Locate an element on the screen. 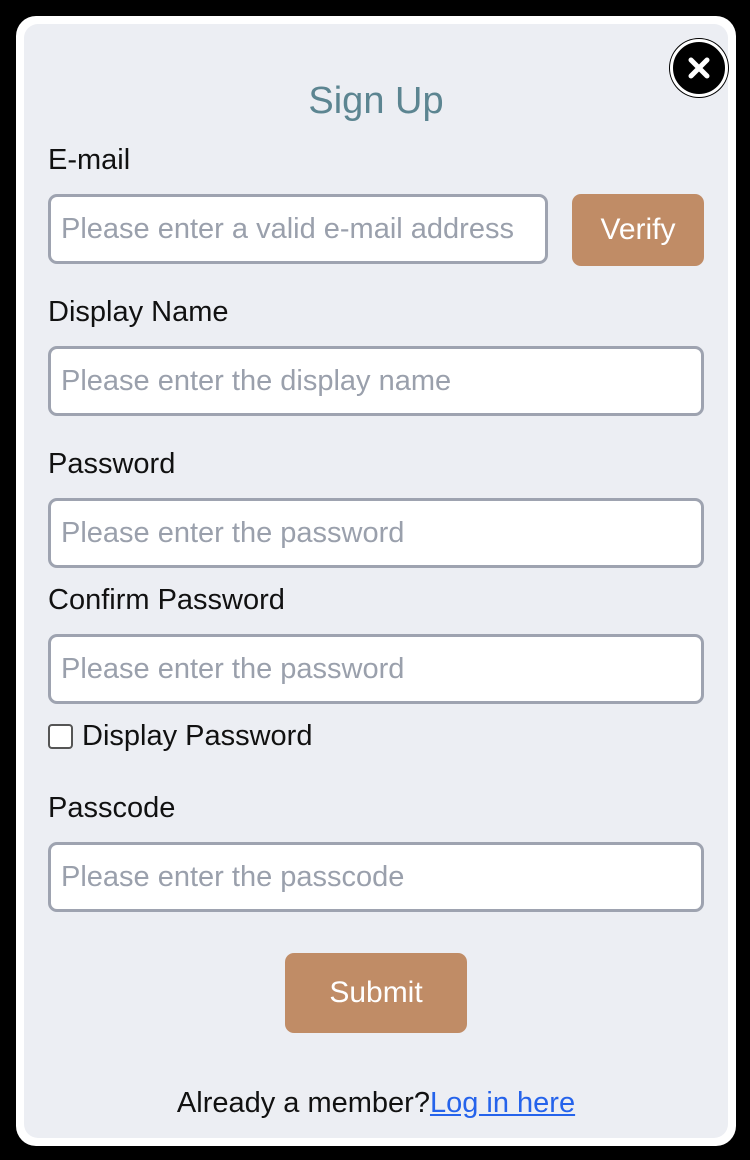  submit-button: Submit is located at coordinates (376, 993).